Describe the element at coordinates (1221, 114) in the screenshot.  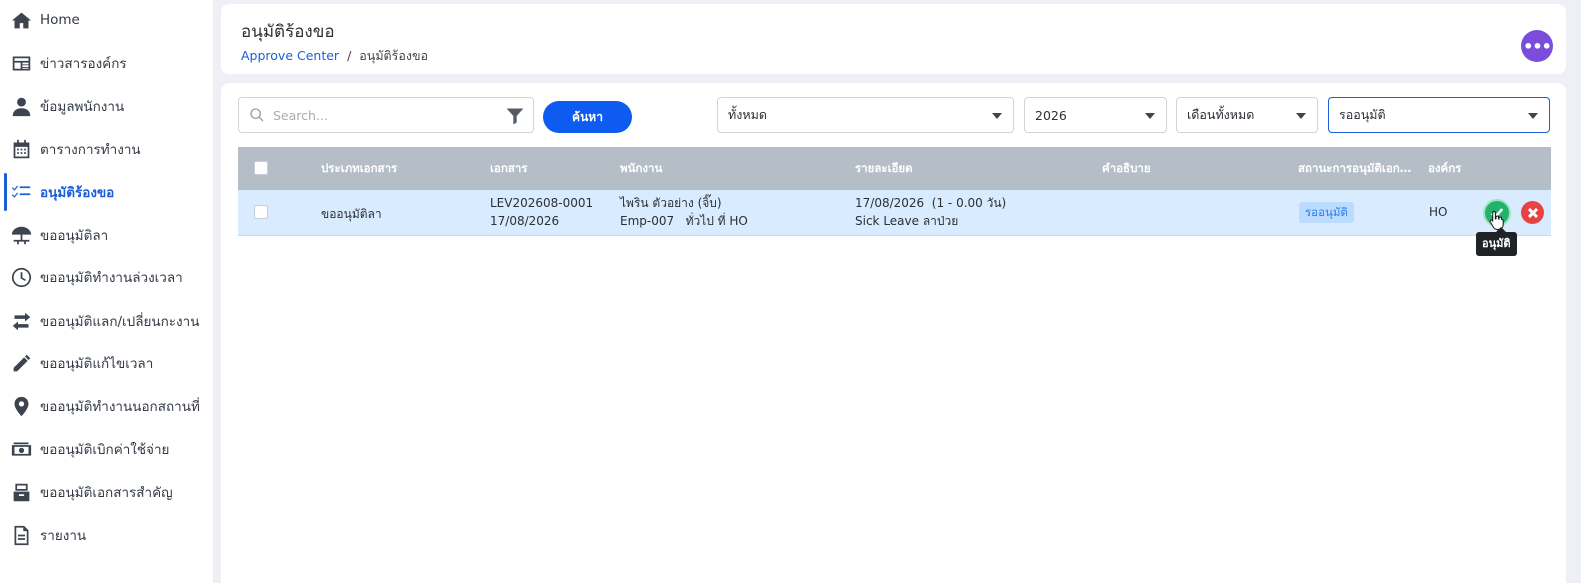
I see `month-value: เดือนทั้งหมด` at that location.